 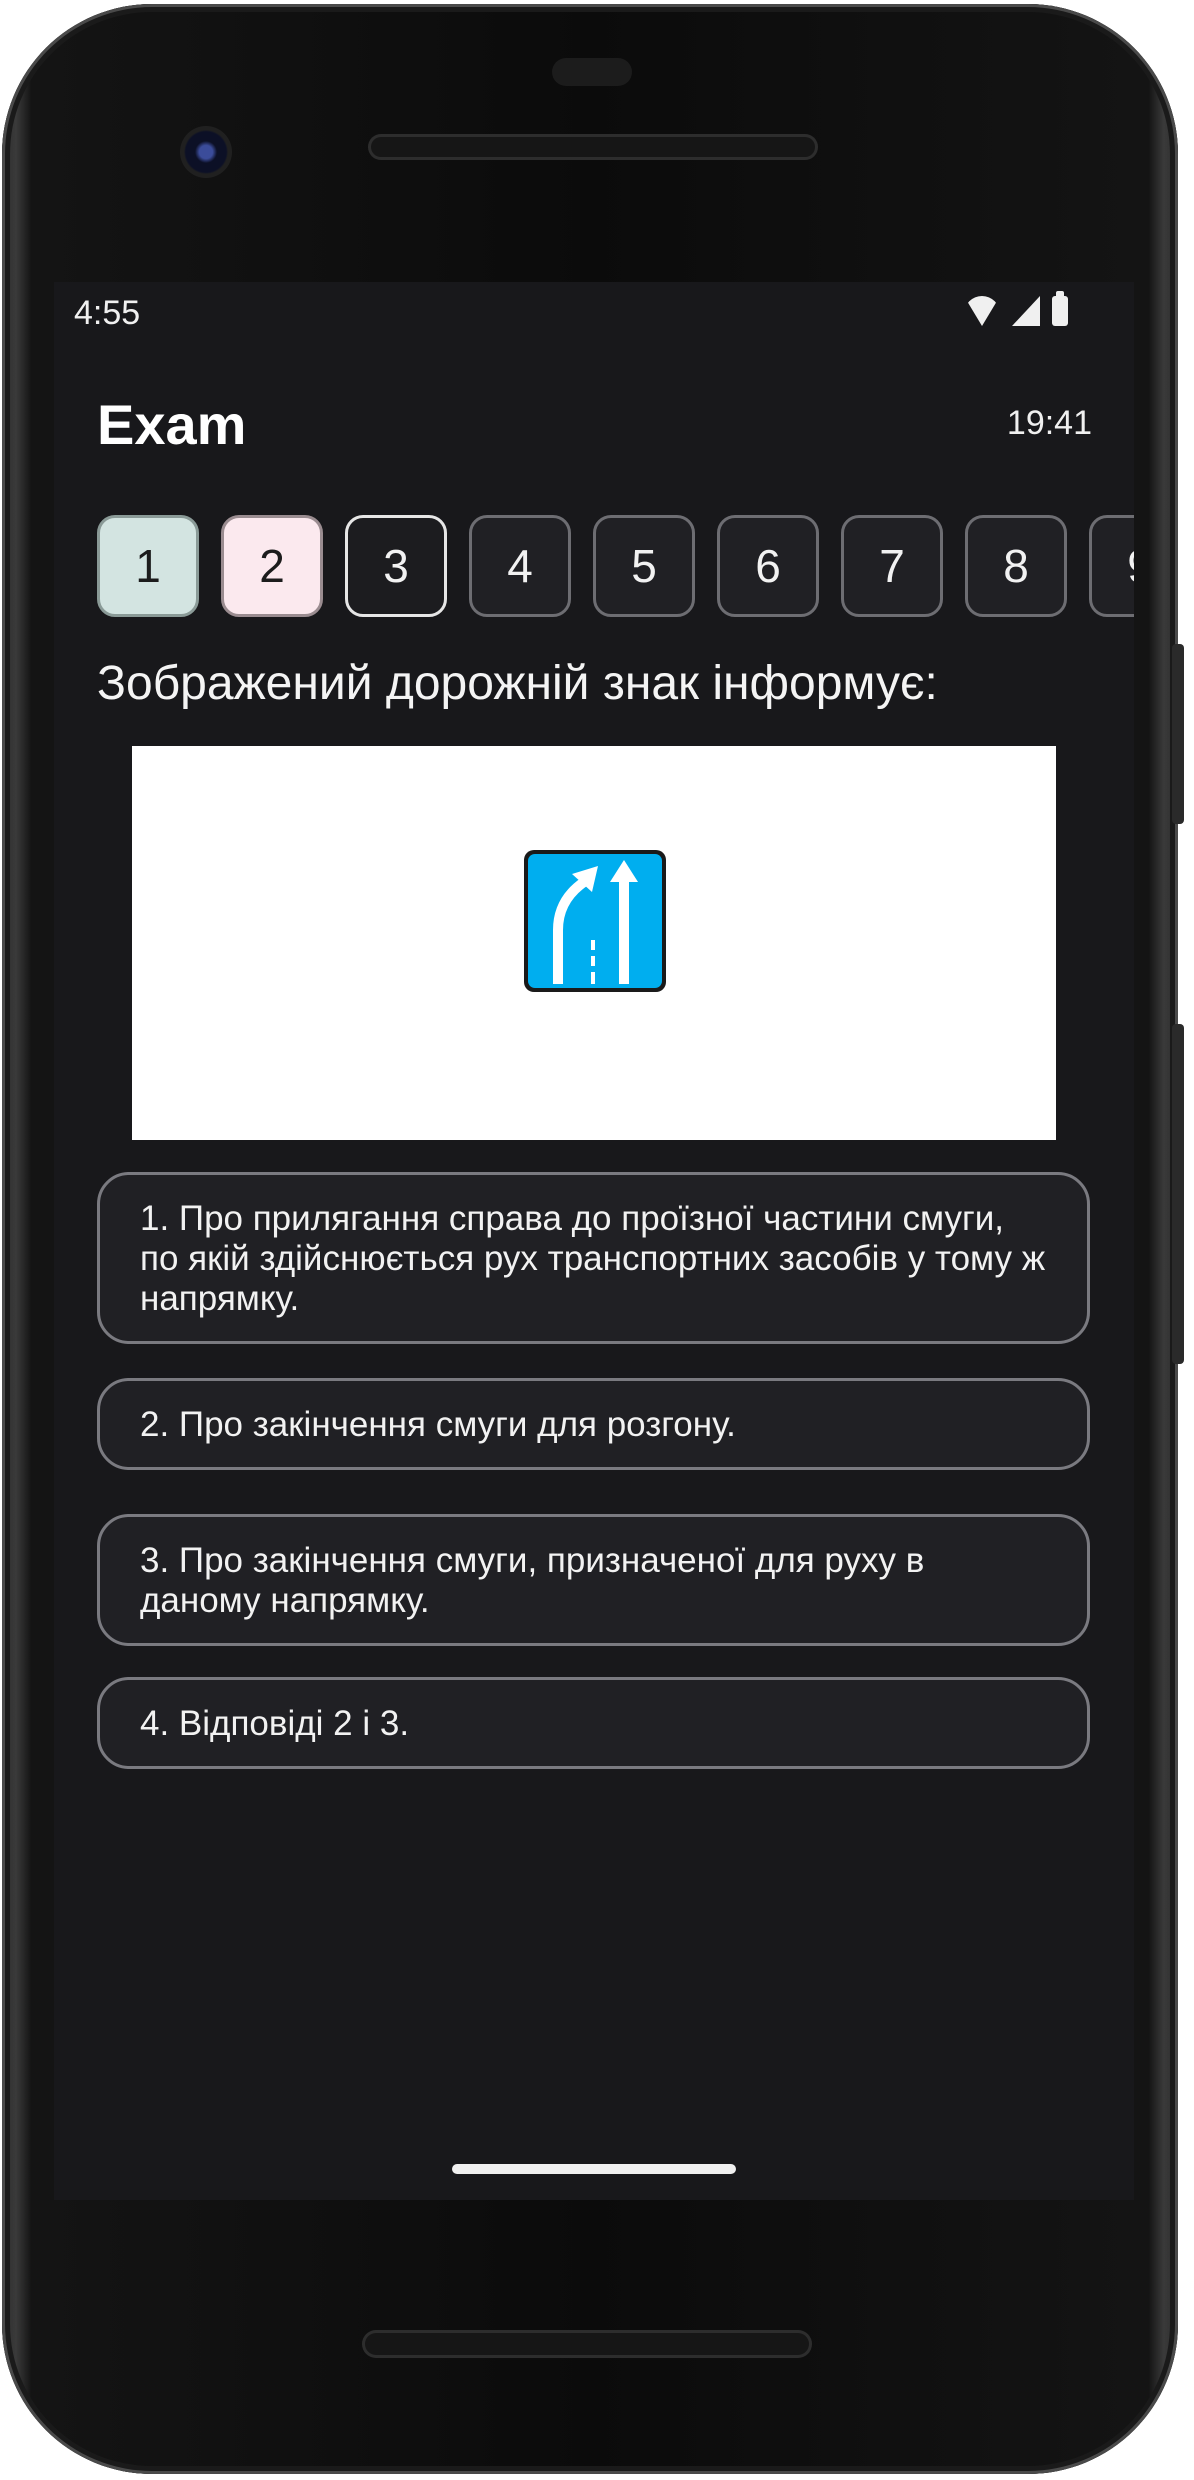 What do you see at coordinates (396, 566) in the screenshot?
I see `question-nav-button-3: 3` at bounding box center [396, 566].